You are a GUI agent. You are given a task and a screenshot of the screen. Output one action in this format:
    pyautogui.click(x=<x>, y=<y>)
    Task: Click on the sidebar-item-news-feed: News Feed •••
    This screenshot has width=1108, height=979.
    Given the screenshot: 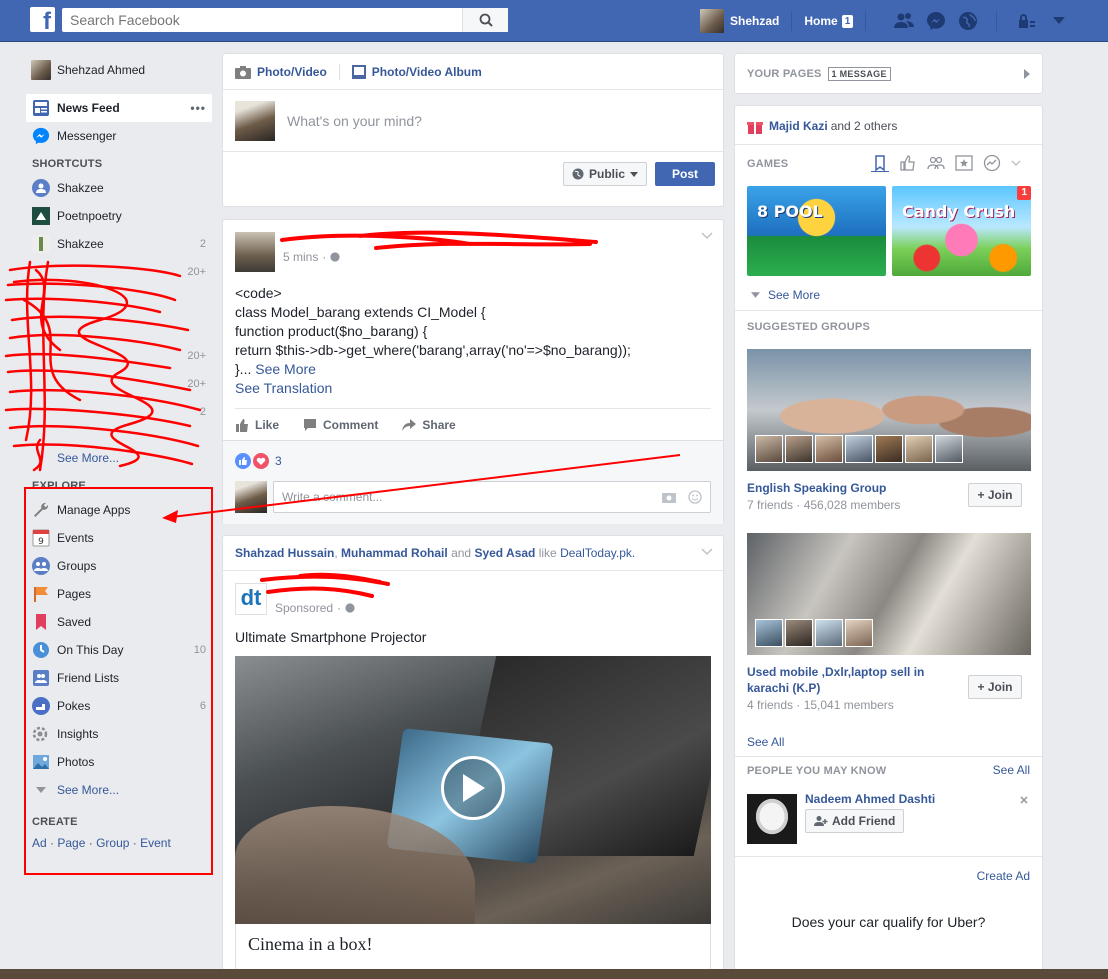 What is the action you would take?
    pyautogui.click(x=119, y=108)
    